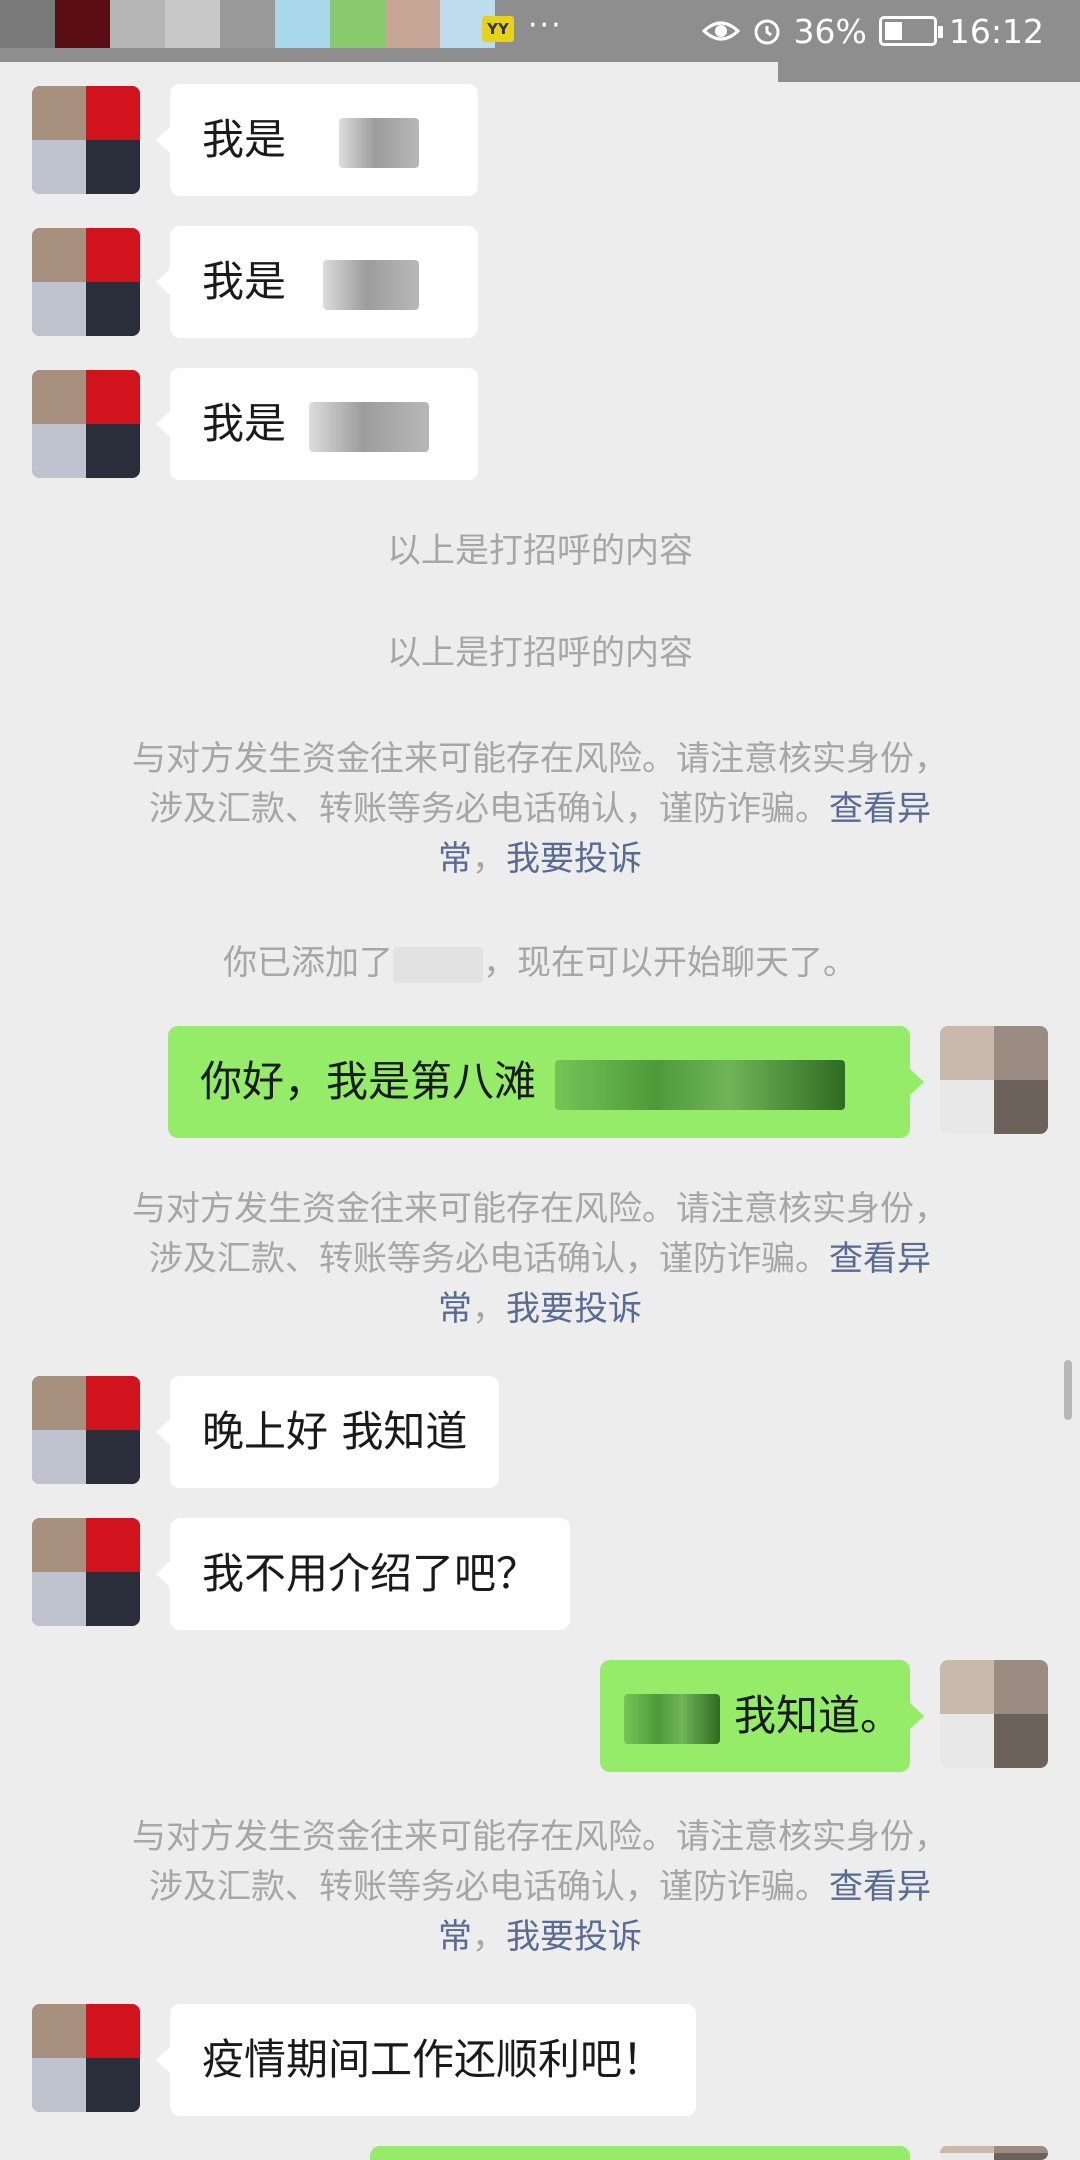  Describe the element at coordinates (818, 1715) in the screenshot. I see `message-text: 我知道。` at that location.